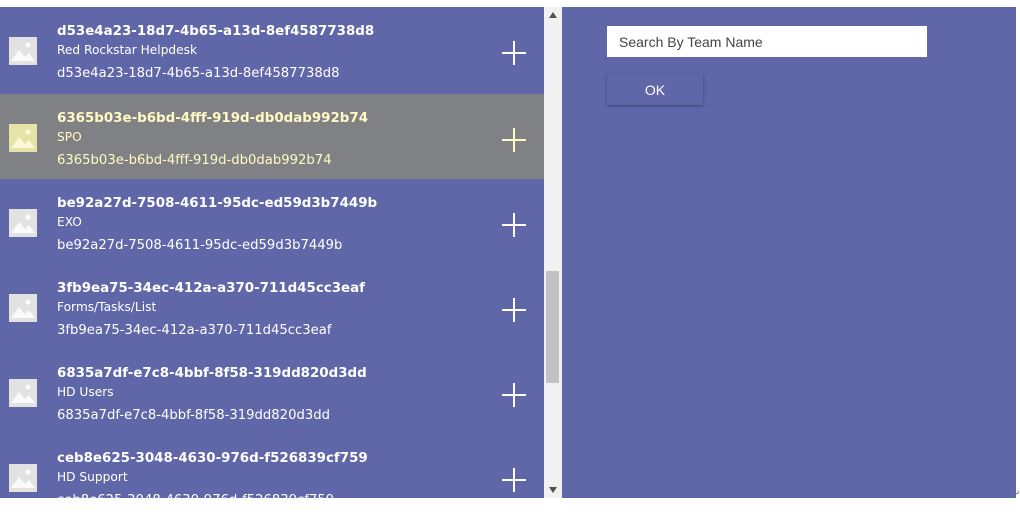  What do you see at coordinates (194, 160) in the screenshot?
I see `item-id: 6365b03e-b6bd-4fff-919d-db0dab992b74` at bounding box center [194, 160].